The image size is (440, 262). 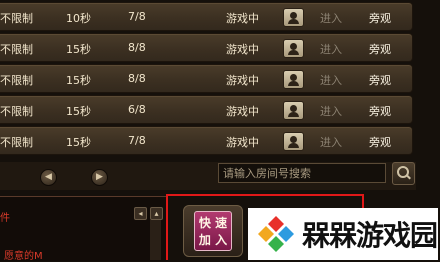 I want to click on prev-page-button: ◀, so click(x=48, y=177).